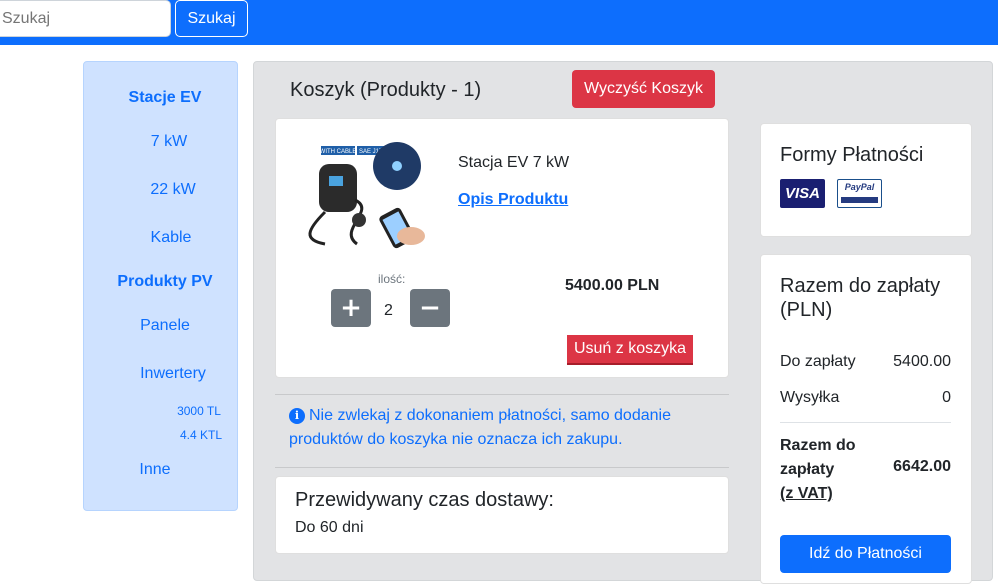 Image resolution: width=998 pixels, height=584 pixels. I want to click on product-description-link: Opis Produktu, so click(513, 200).